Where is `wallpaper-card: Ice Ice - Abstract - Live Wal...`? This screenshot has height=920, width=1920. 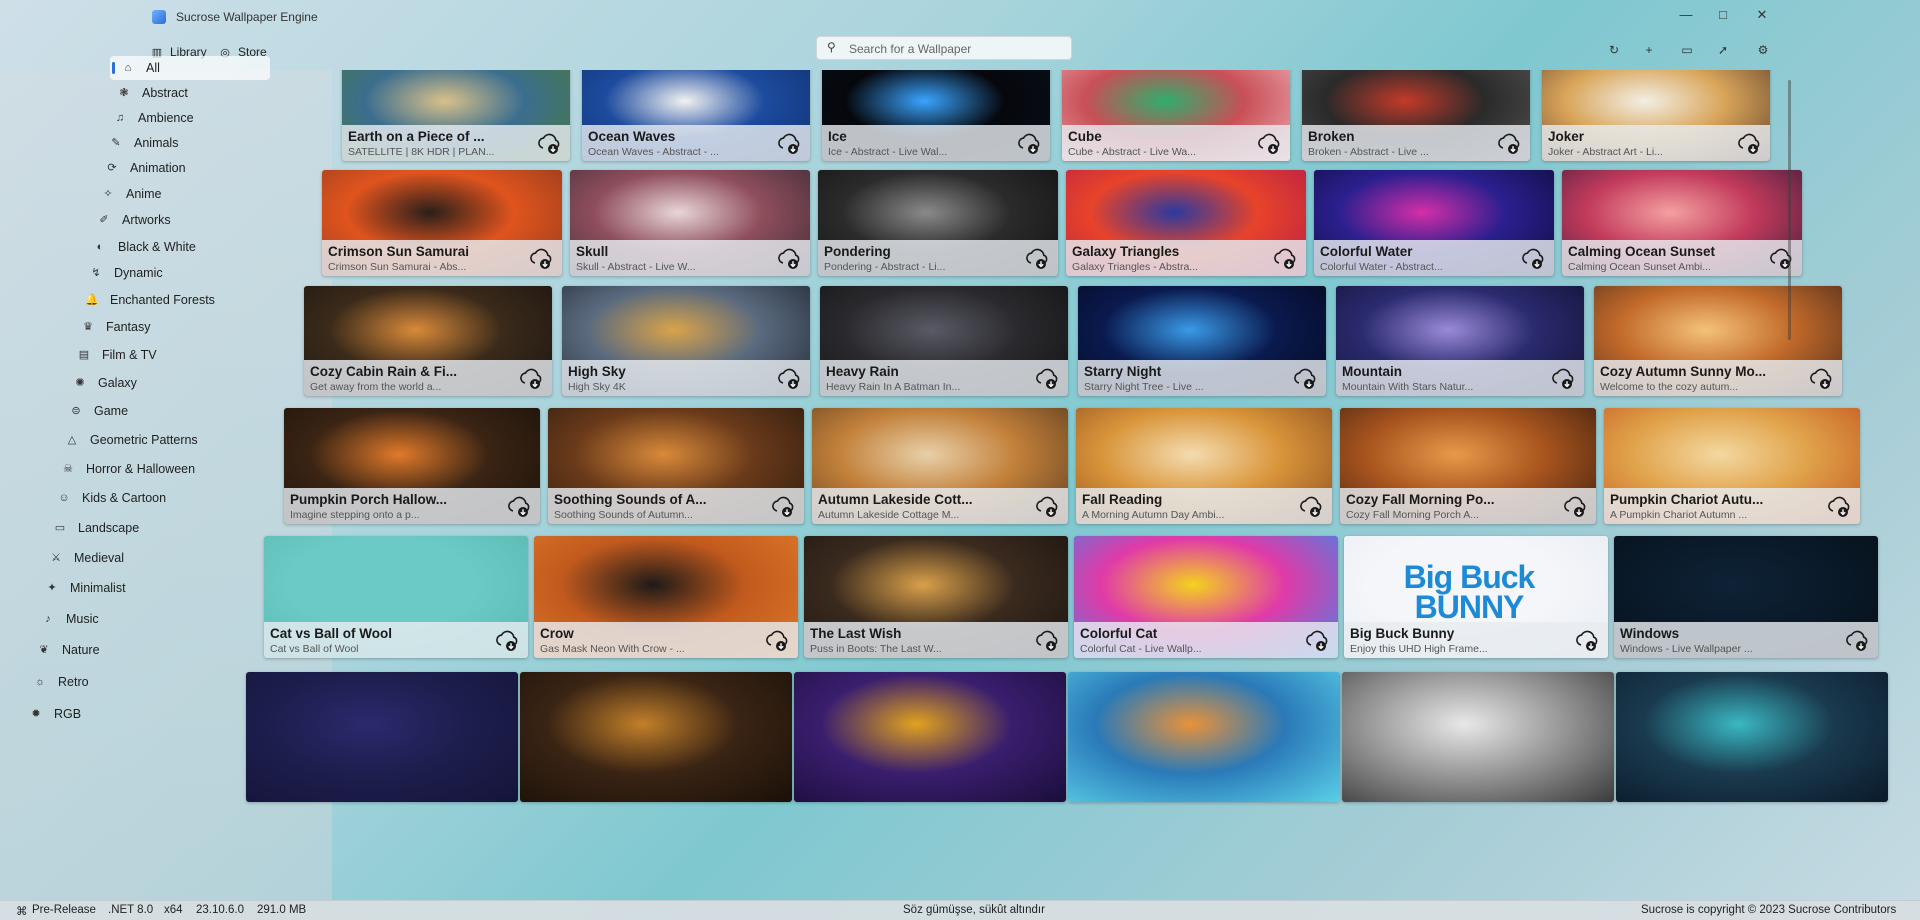 wallpaper-card: Ice Ice - Abstract - Live Wal... is located at coordinates (936, 115).